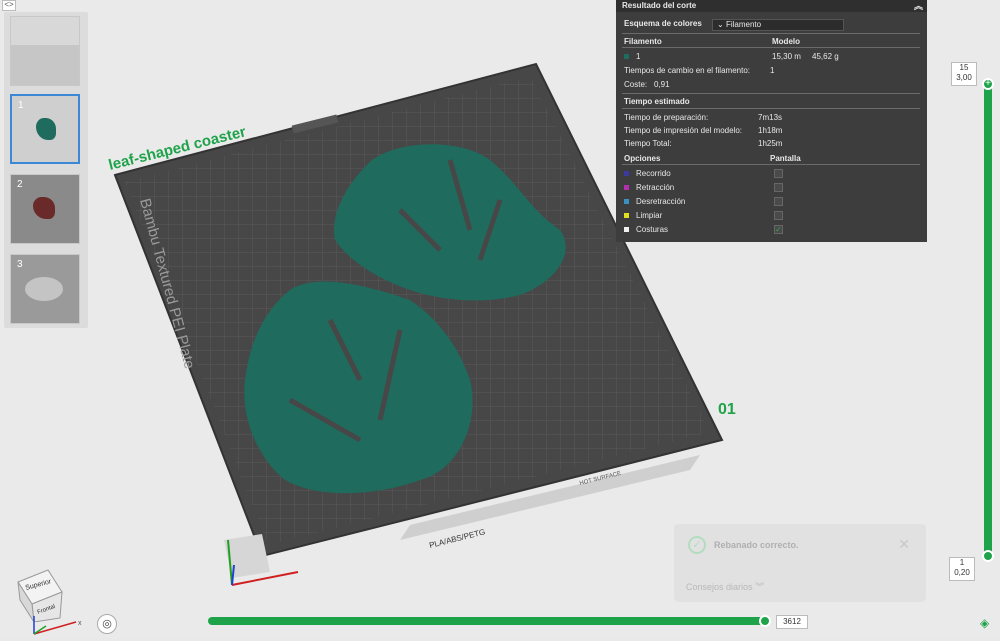  I want to click on filament-swatch, so click(626, 56).